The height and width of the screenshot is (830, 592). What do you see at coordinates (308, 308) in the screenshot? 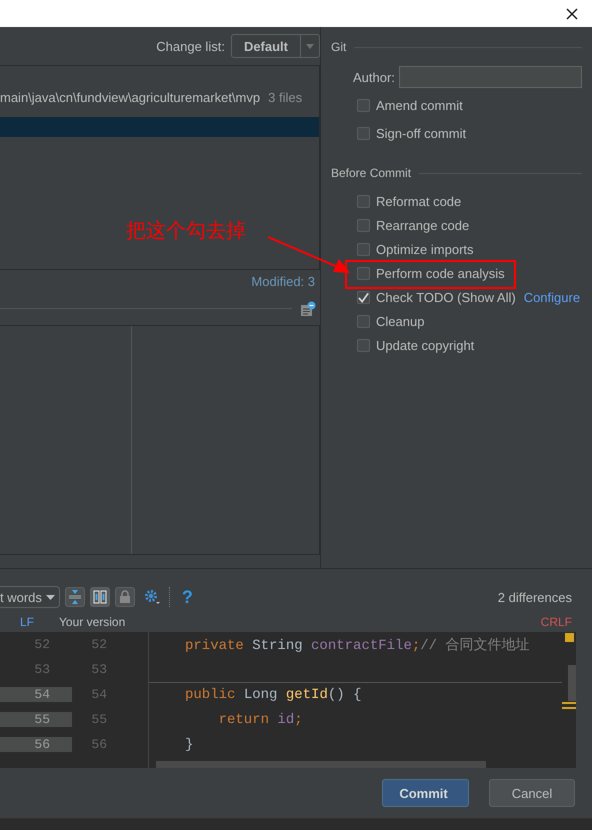
I see `document-icon` at bounding box center [308, 308].